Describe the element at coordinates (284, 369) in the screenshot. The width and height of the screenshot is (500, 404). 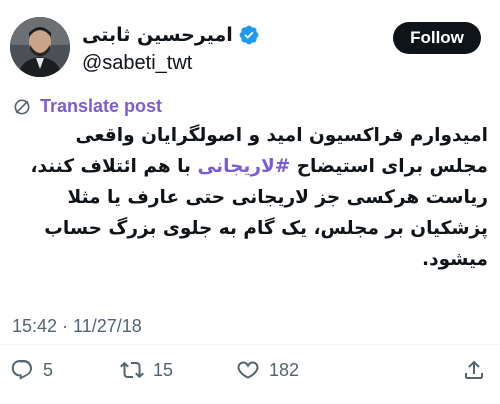
I see `like-count: 182` at that location.